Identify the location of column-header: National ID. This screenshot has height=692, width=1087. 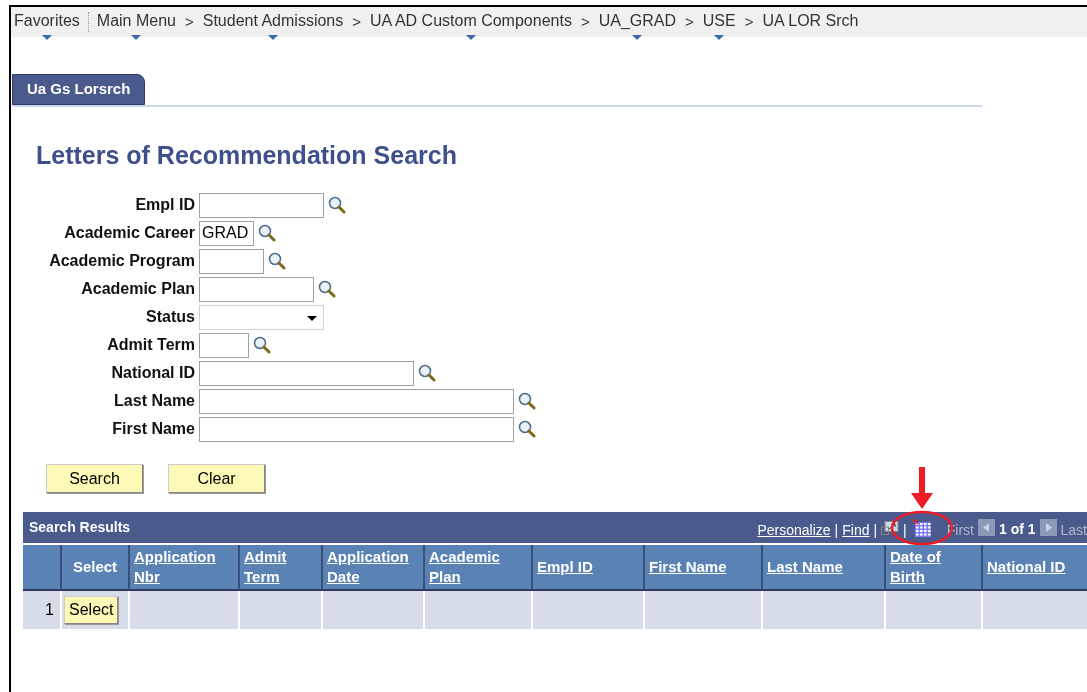
(1035, 567).